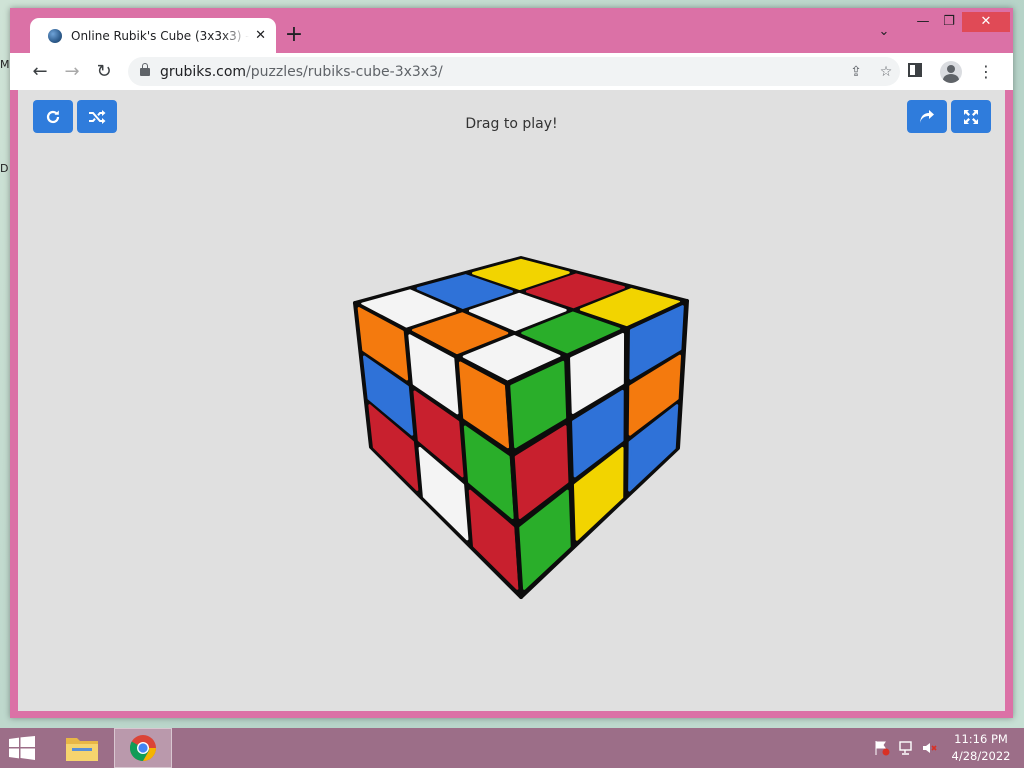  I want to click on minimize-button: —, so click(923, 22).